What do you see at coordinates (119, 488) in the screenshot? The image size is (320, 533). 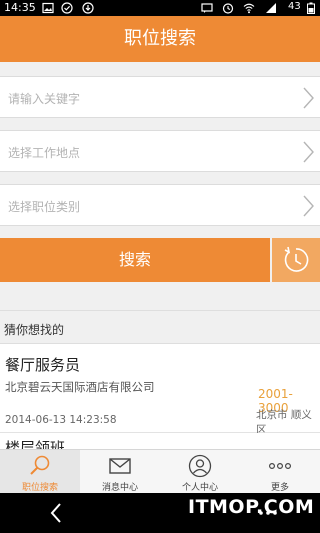 I see `tab-label: 消息中心` at bounding box center [119, 488].